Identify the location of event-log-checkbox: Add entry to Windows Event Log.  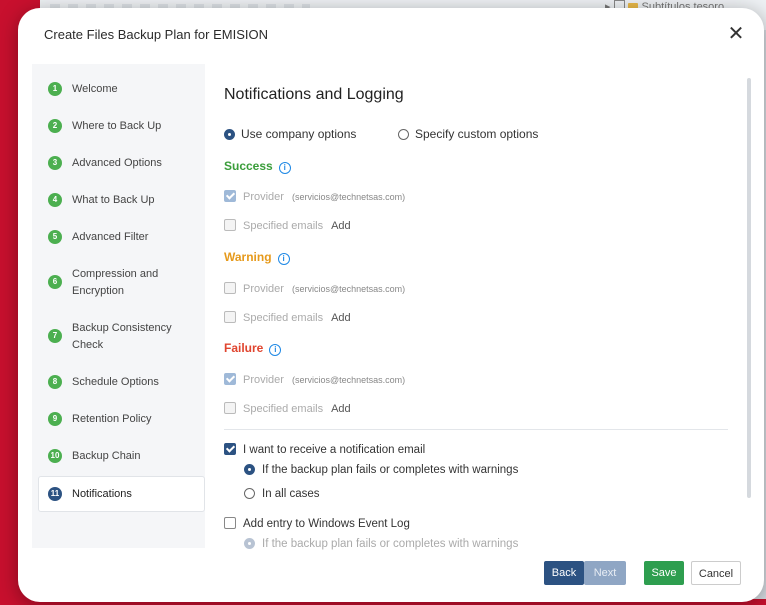
(317, 523).